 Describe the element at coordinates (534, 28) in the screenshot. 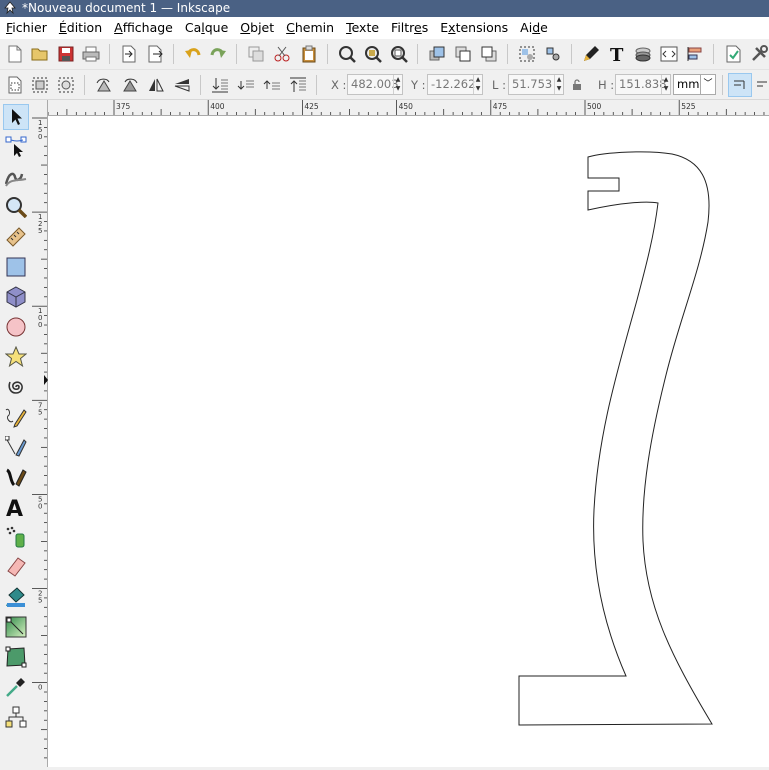

I see `menu-aide: Aide` at that location.